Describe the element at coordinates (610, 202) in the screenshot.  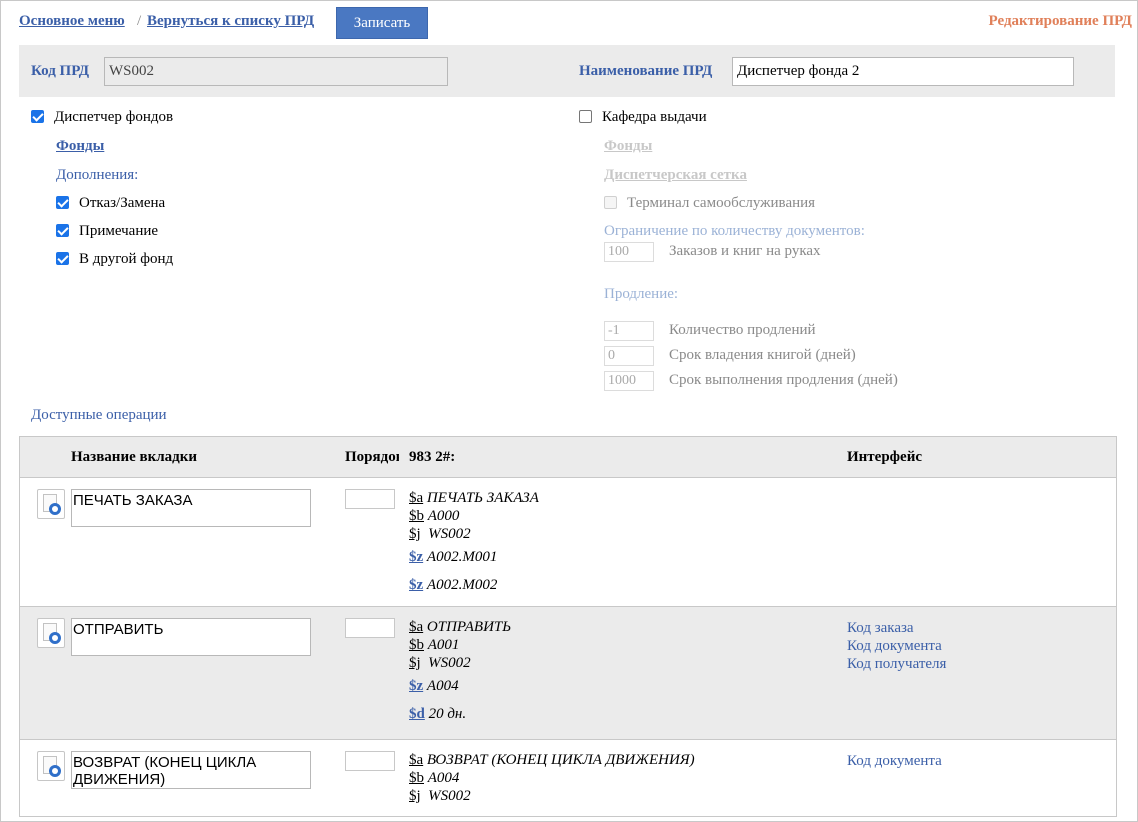
I see `terminal-checkbox` at that location.